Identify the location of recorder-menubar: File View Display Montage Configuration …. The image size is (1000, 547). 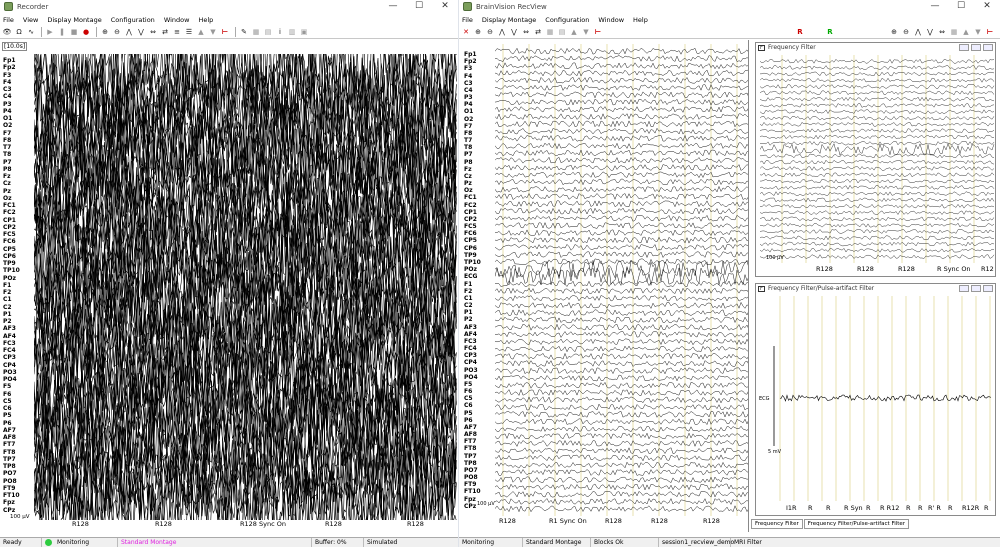
(229, 19).